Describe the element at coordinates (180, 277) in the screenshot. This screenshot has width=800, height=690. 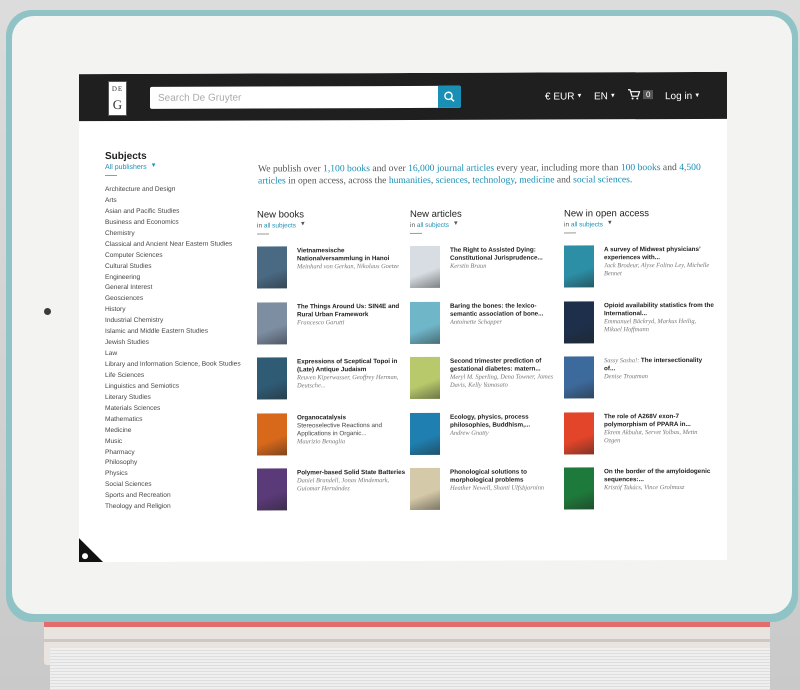
I see `subject-link: Engineering` at that location.